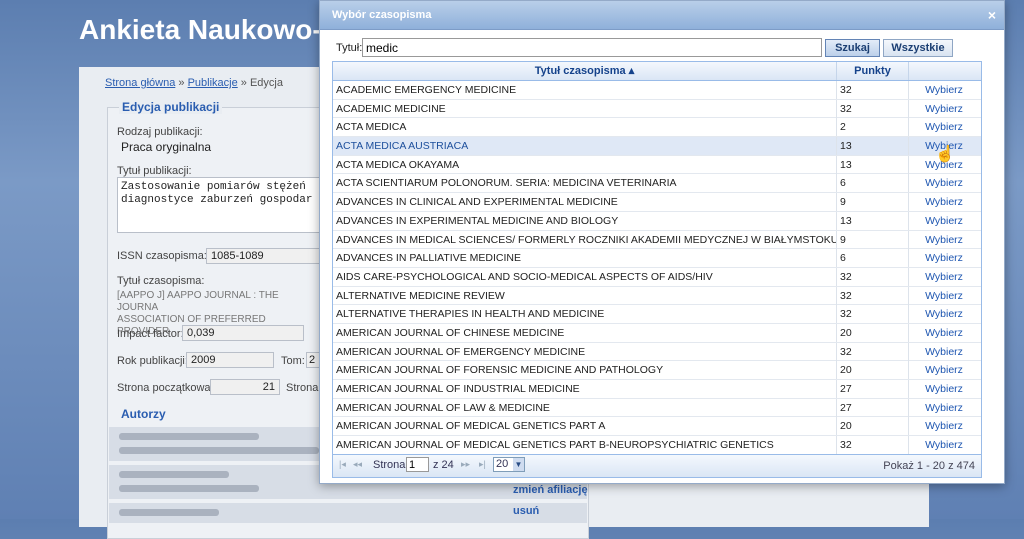 The height and width of the screenshot is (539, 1024). Describe the element at coordinates (657, 109) in the screenshot. I see `table-row: ACADEMIC MEDICINE 32 Wybierz` at that location.